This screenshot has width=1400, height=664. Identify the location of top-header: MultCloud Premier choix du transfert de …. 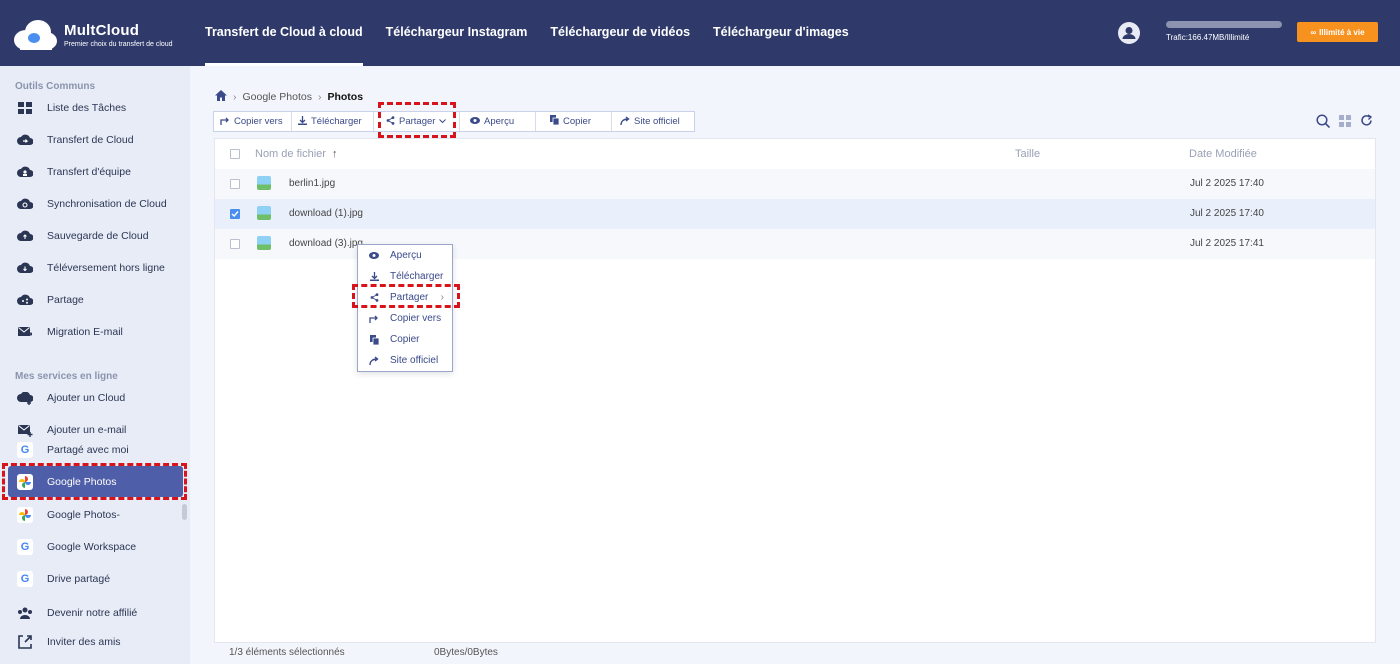
(700, 33).